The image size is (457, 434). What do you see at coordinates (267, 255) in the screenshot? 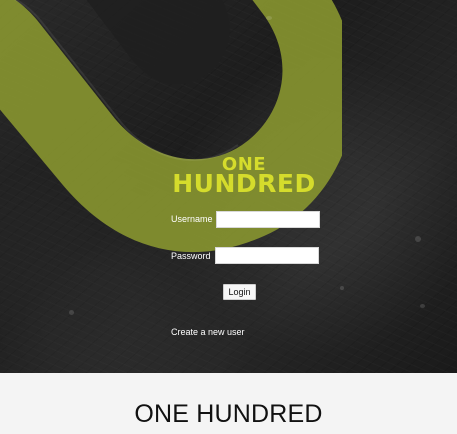
I see `password-field` at bounding box center [267, 255].